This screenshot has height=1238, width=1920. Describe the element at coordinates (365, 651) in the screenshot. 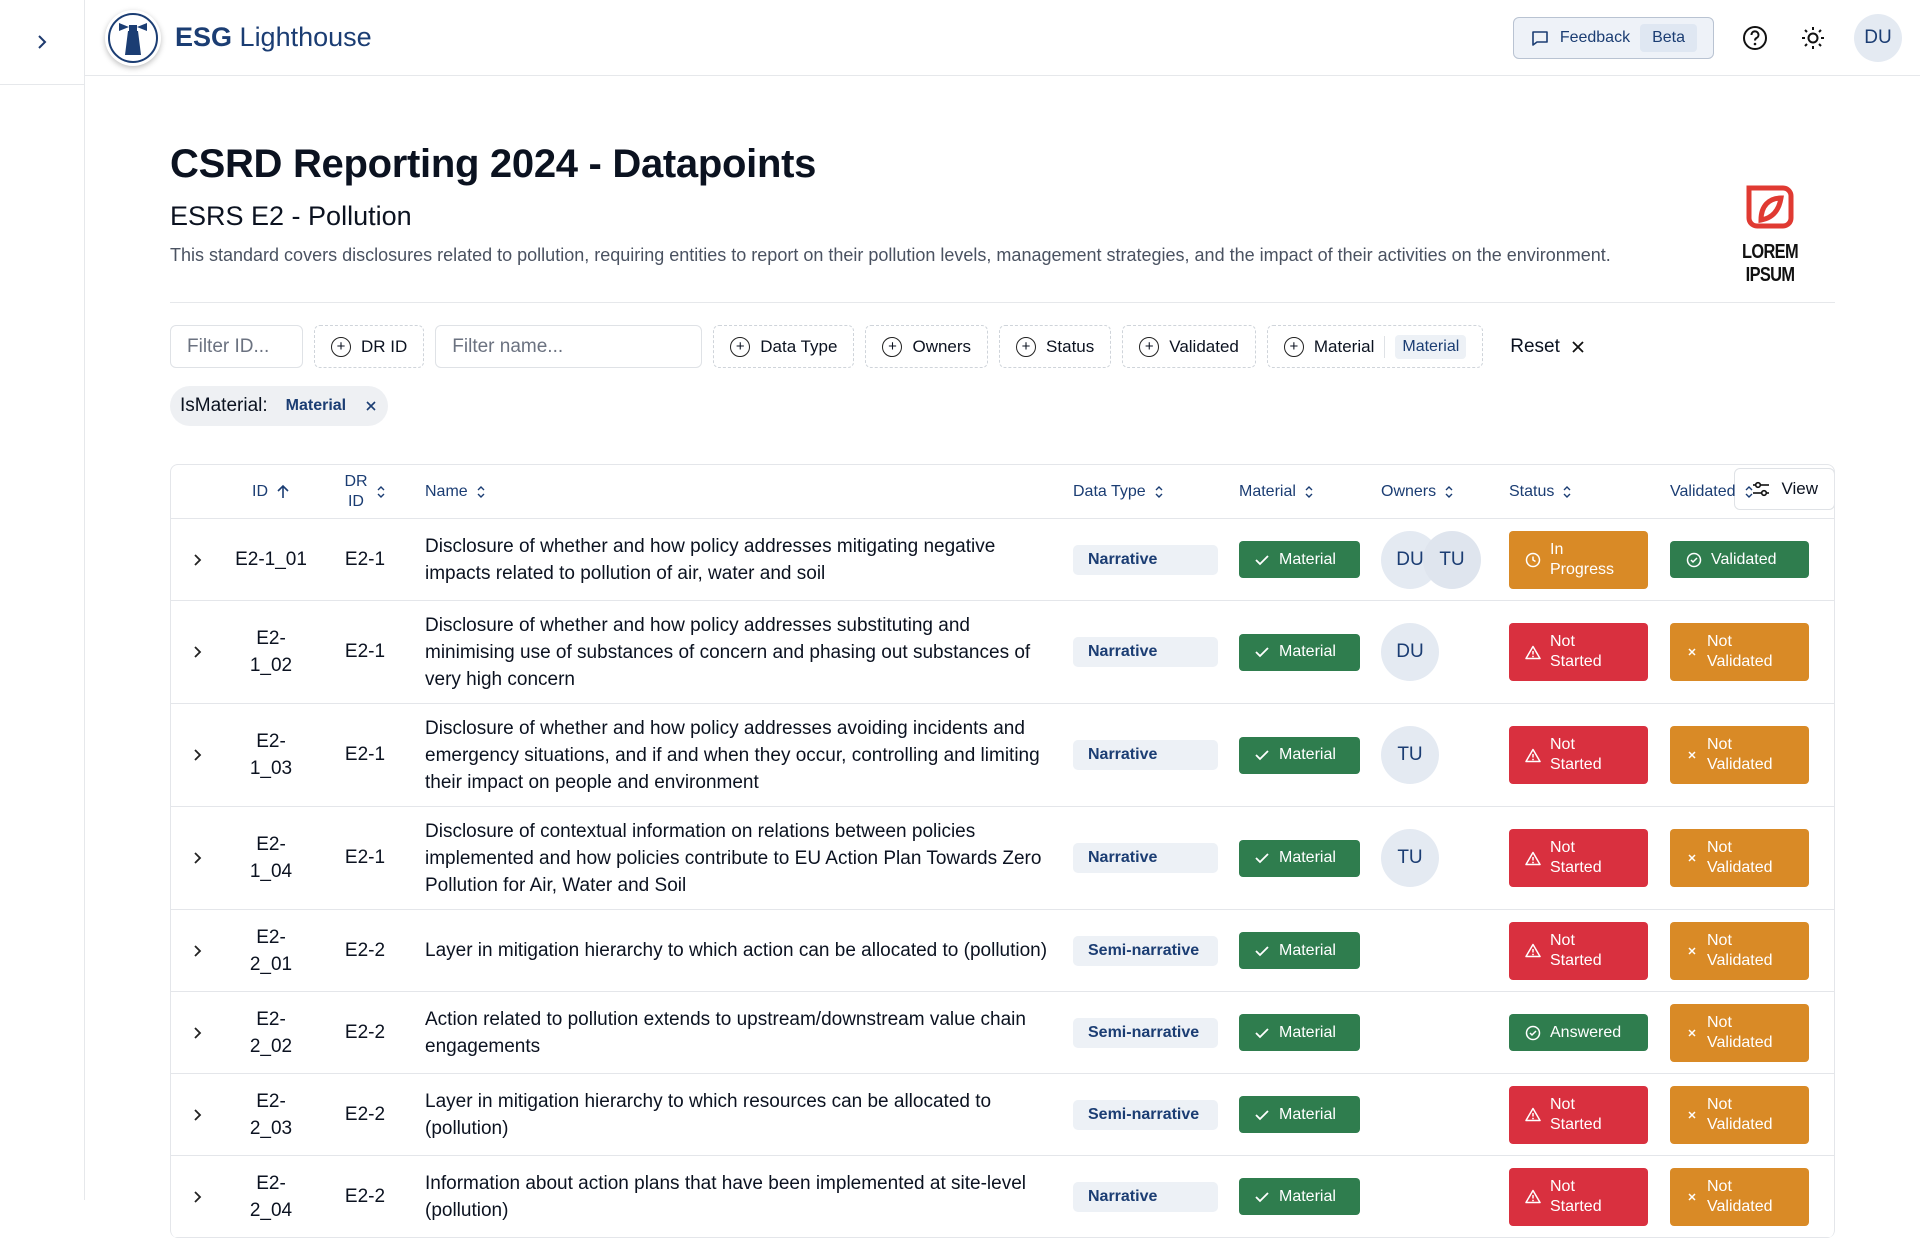

I see `dr-id: E2-1` at that location.